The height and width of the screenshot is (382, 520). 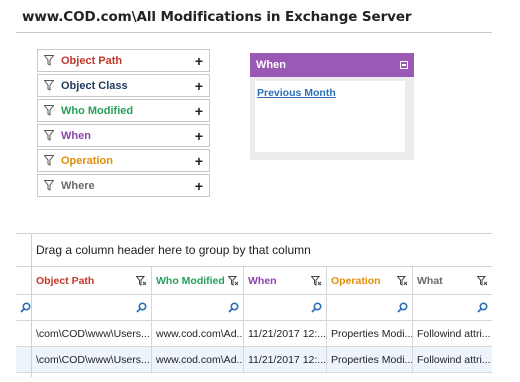 I want to click on filter-label: Operation, so click(x=87, y=160).